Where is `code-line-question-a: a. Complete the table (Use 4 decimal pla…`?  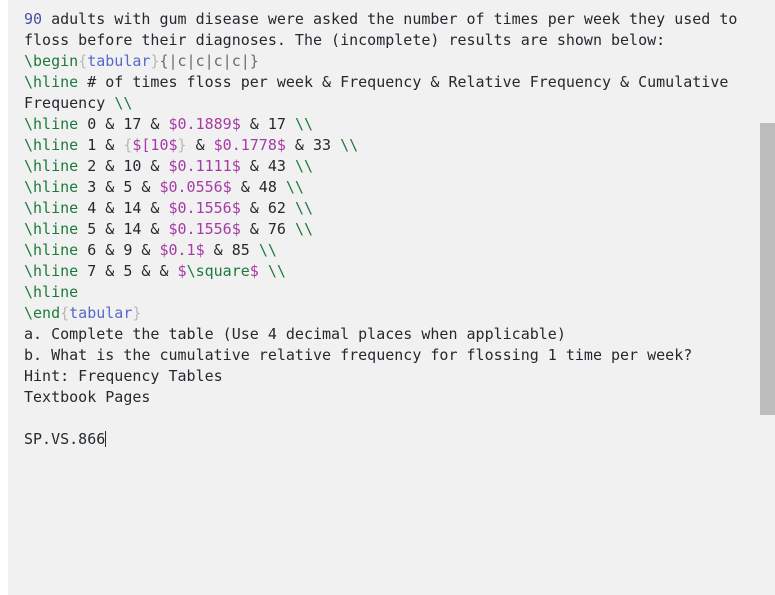 code-line-question-a: a. Complete the table (Use 4 decimal pla… is located at coordinates (389, 334).